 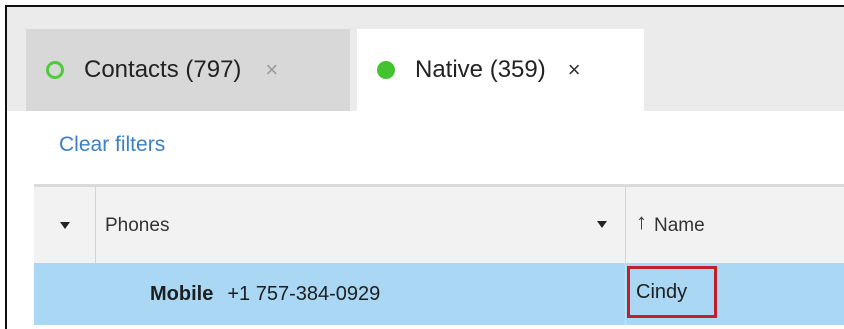 What do you see at coordinates (163, 69) in the screenshot?
I see `tab-contacts-label: Contacts (797)` at bounding box center [163, 69].